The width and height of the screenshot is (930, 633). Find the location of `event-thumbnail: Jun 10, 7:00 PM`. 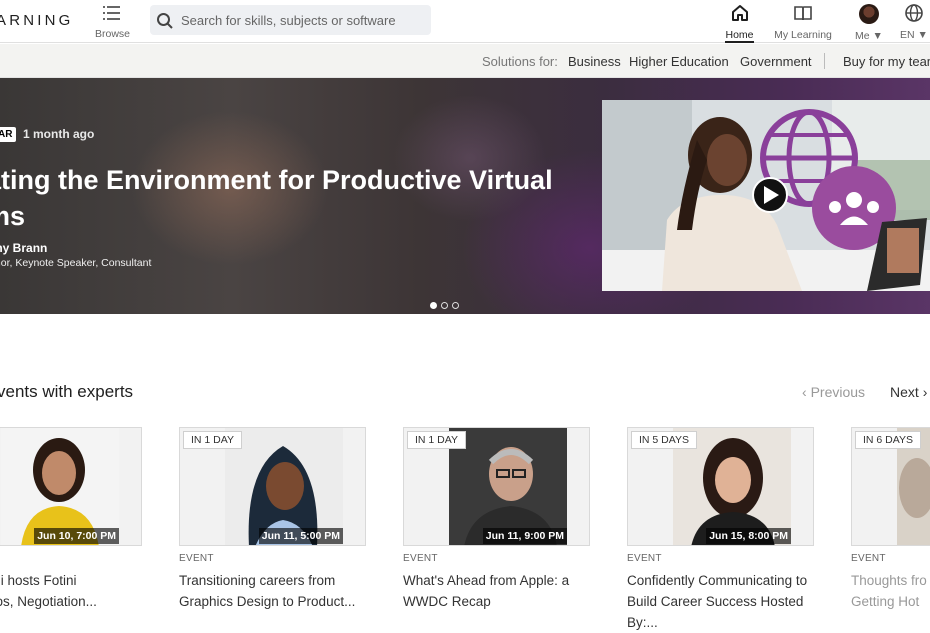

event-thumbnail: Jun 10, 7:00 PM is located at coordinates (71, 486).